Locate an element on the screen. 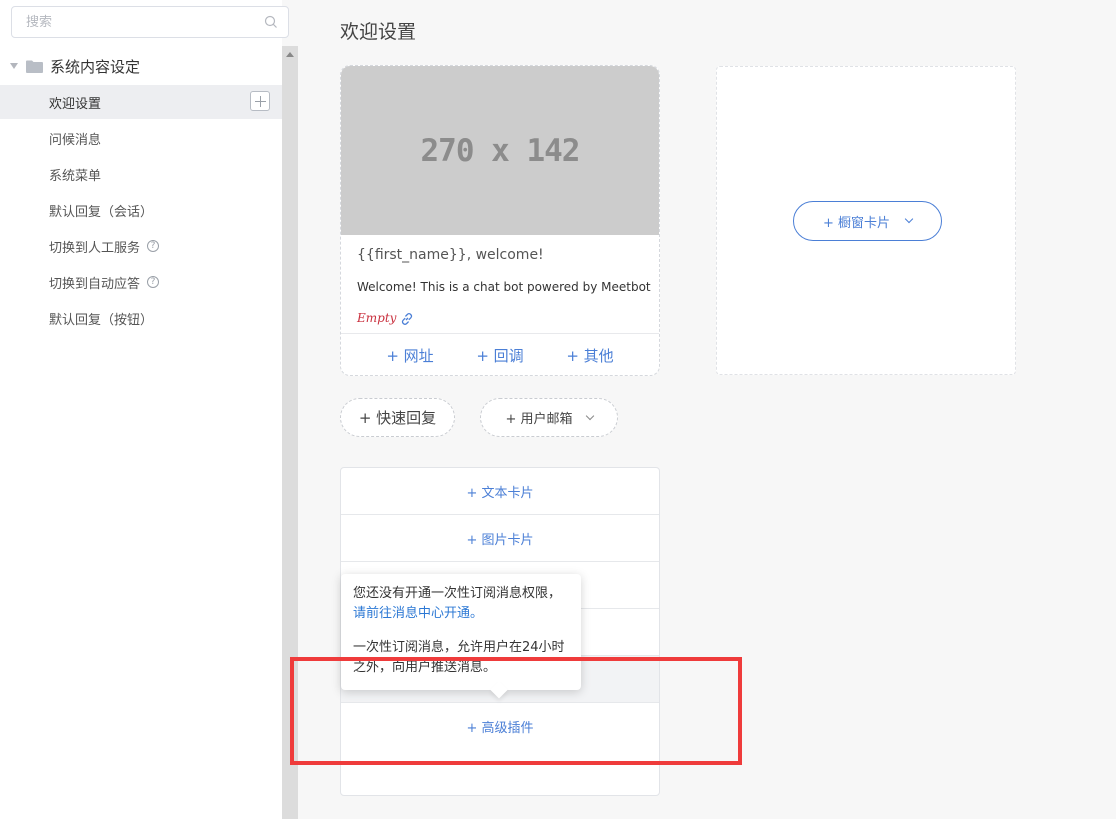 The height and width of the screenshot is (819, 1116). add-carousel-card-button: + 橱窗卡片 is located at coordinates (867, 221).